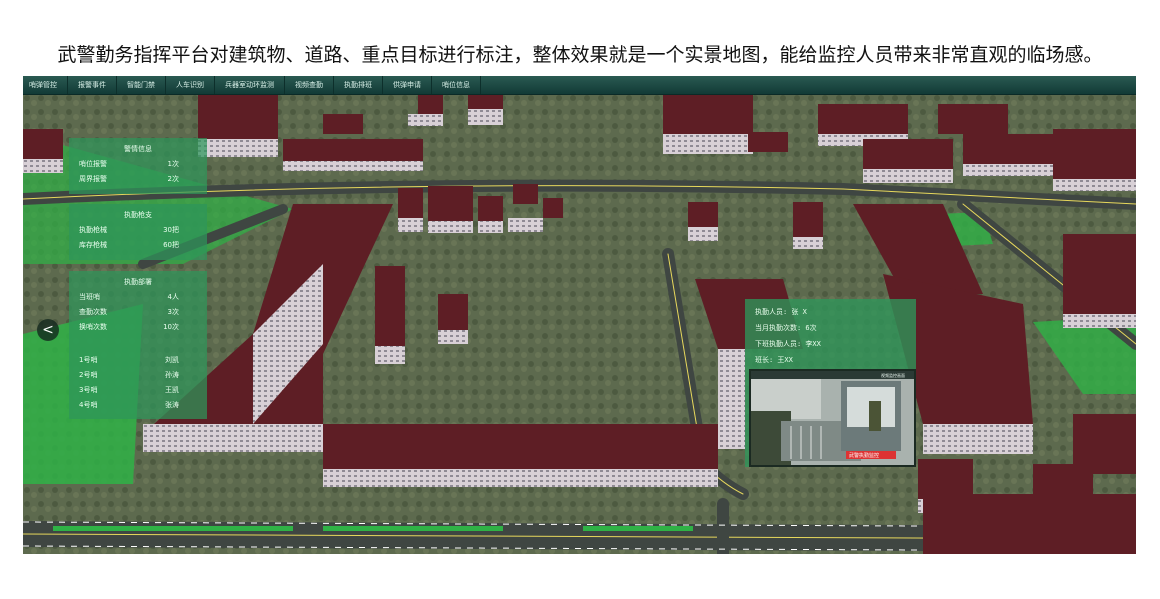 Image resolution: width=1160 pixels, height=599 pixels. What do you see at coordinates (172, 405) in the screenshot?
I see `post-guard: 张涛` at bounding box center [172, 405].